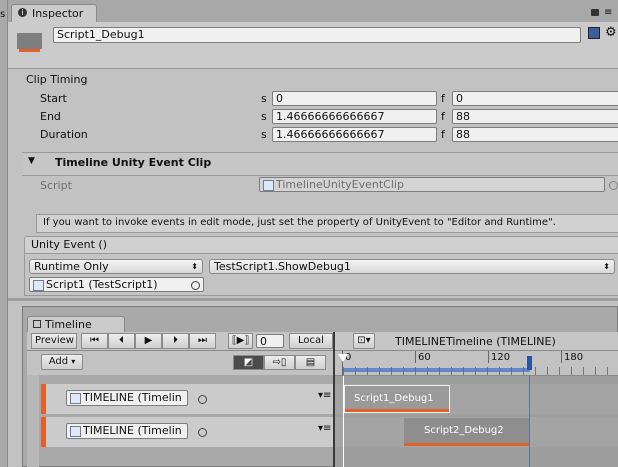 This screenshot has width=618, height=467. What do you see at coordinates (354, 98) in the screenshot?
I see `start-seconds-field: 0` at bounding box center [354, 98].